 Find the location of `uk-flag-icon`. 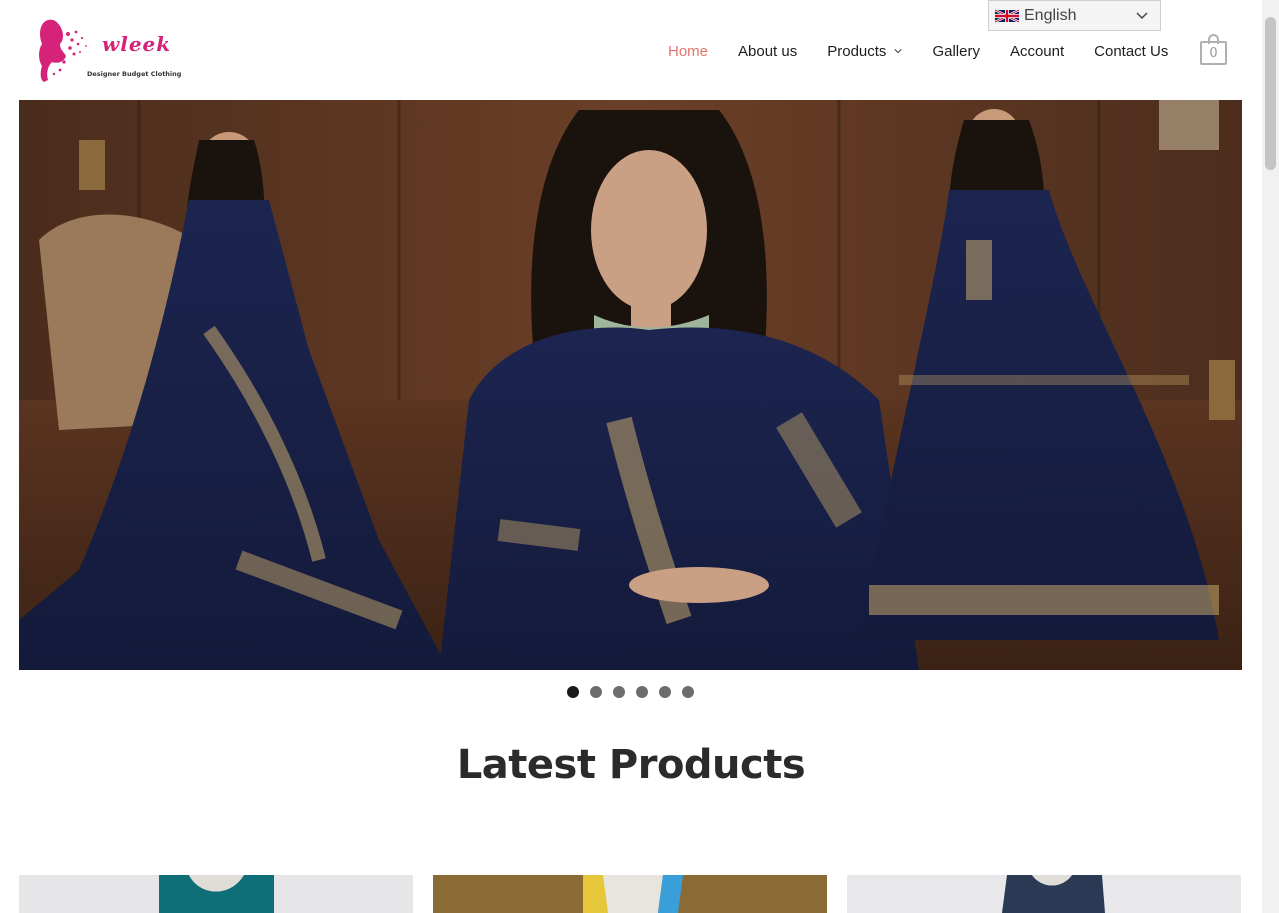

uk-flag-icon is located at coordinates (1007, 15).